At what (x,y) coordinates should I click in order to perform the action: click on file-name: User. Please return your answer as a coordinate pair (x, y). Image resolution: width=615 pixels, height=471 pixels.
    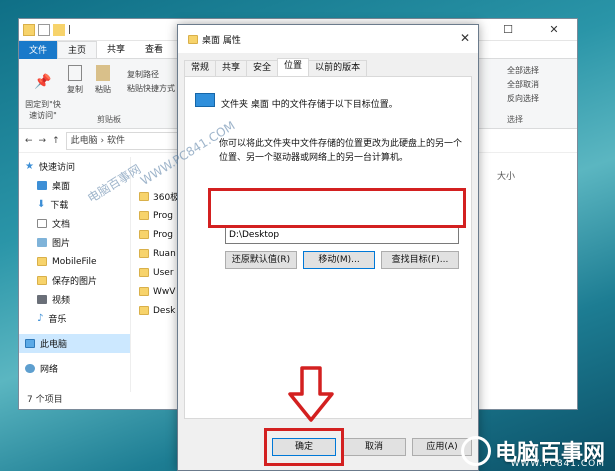
    Looking at the image, I should click on (163, 272).